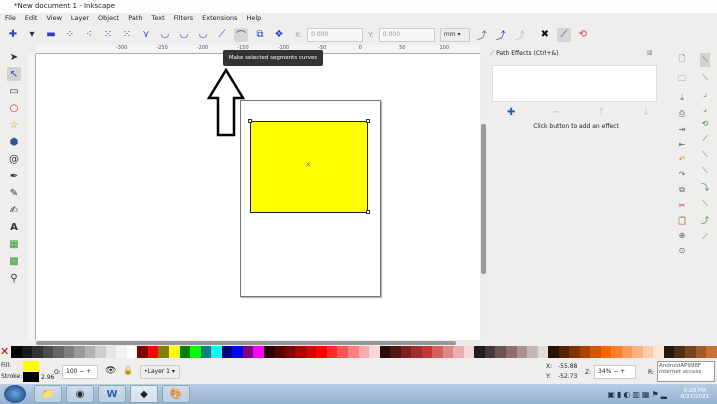 This screenshot has width=717, height=404. What do you see at coordinates (705, 60) in the screenshot?
I see `snap-toggle-icon: ⟍` at bounding box center [705, 60].